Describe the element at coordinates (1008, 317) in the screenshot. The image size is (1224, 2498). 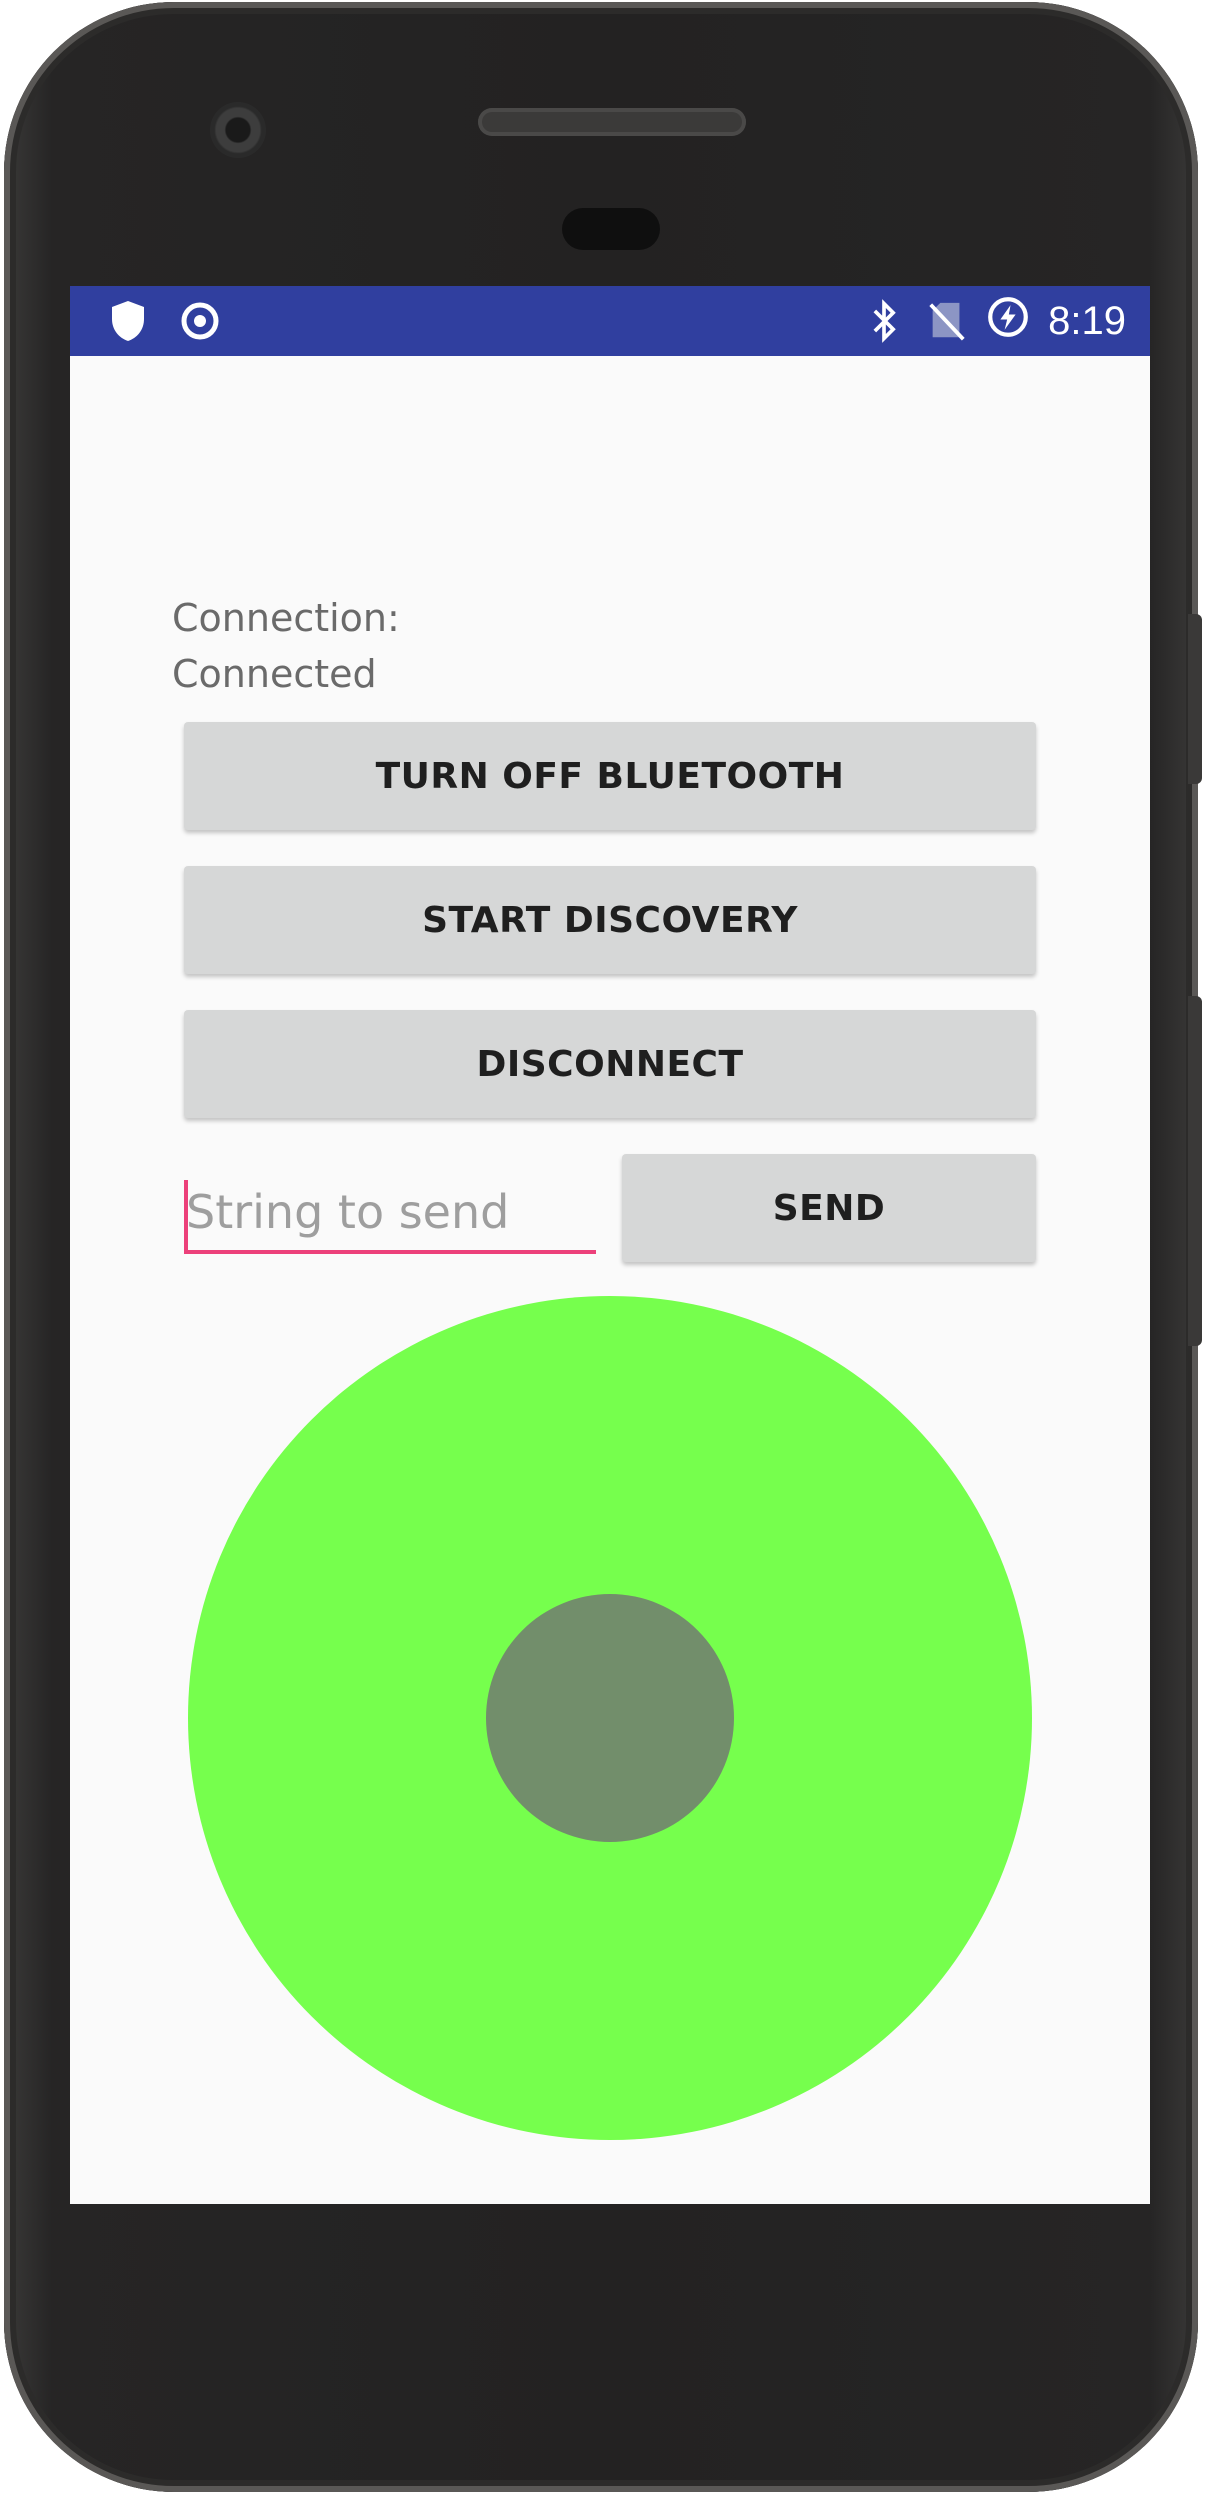
I see `battery-charging-icon` at that location.